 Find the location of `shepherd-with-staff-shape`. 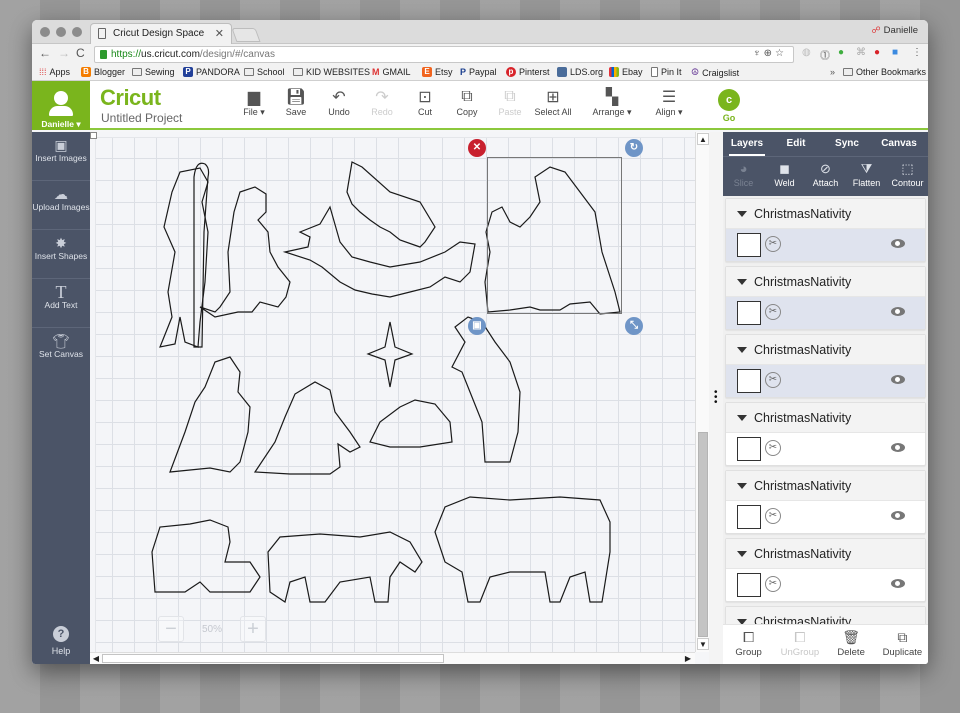

shepherd-with-staff-shape is located at coordinates (184, 257).